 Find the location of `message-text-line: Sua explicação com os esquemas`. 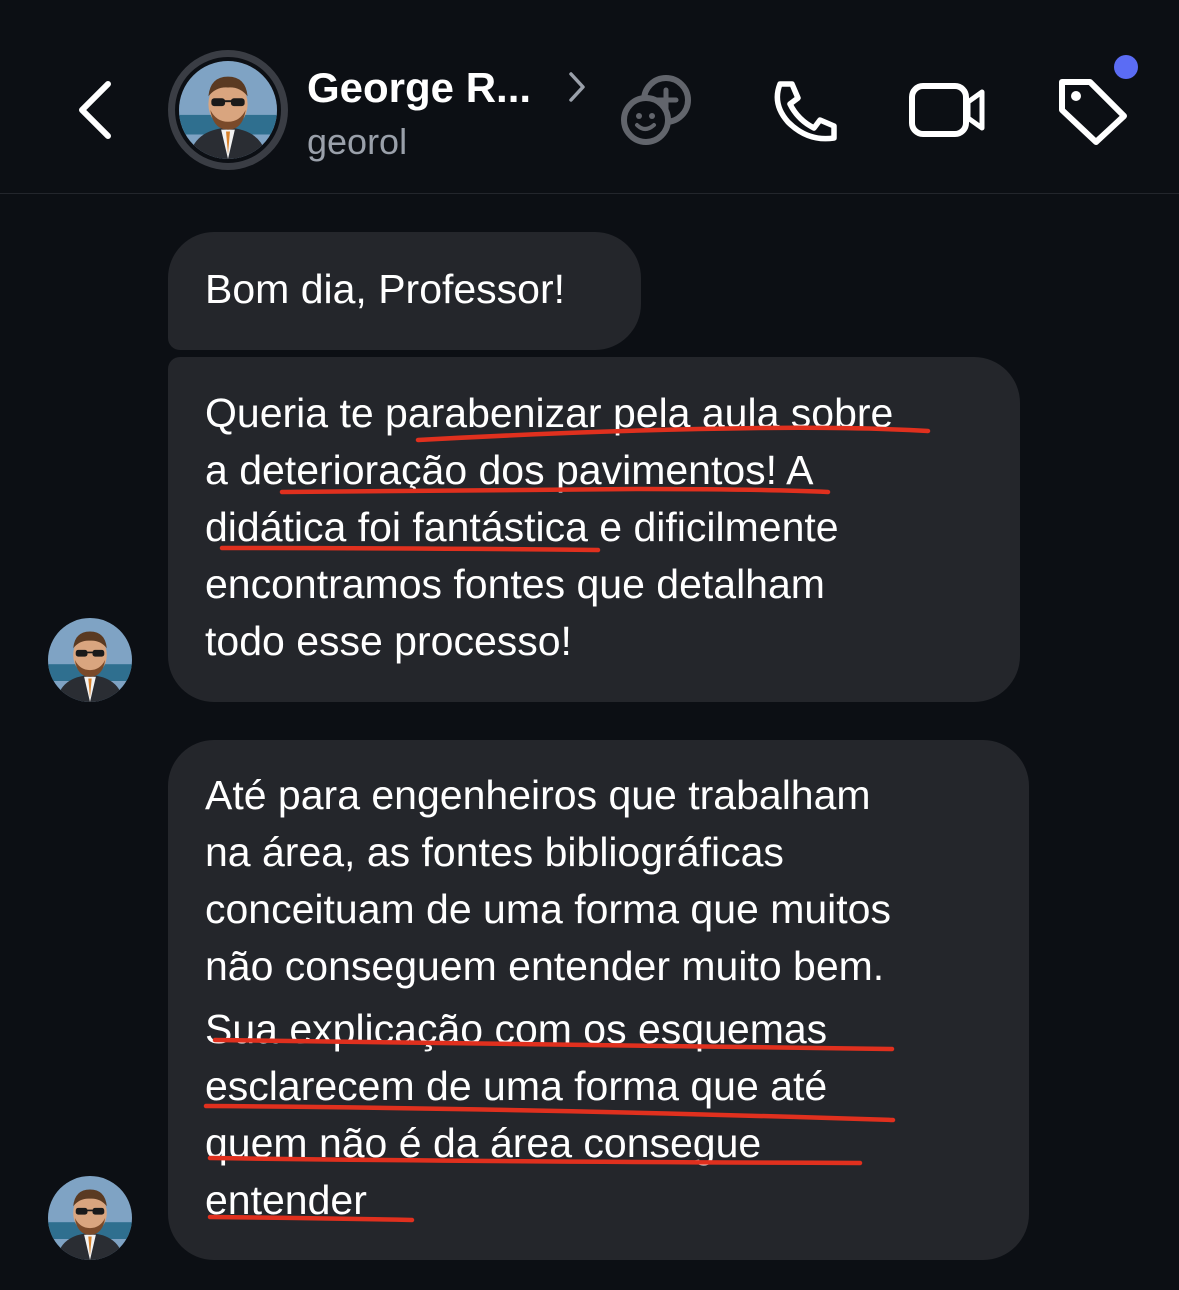

message-text-line: Sua explicação com os esquemas is located at coordinates (516, 1029).